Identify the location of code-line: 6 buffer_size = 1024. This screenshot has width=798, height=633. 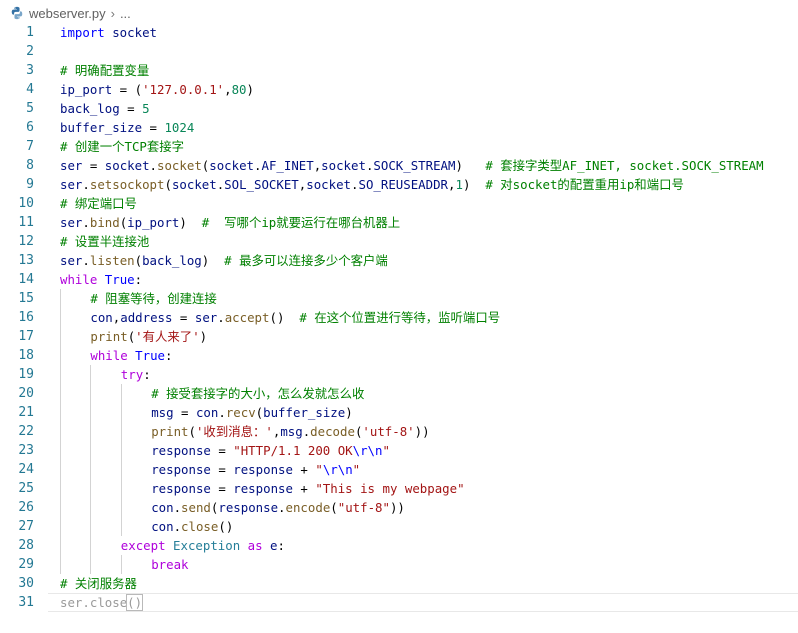
(399, 127).